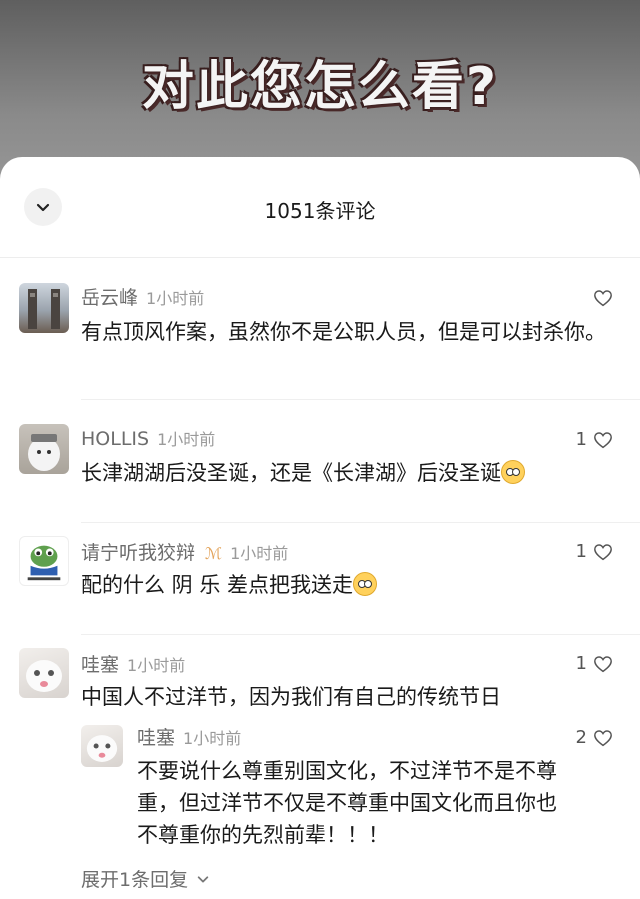 The image size is (640, 899). Describe the element at coordinates (156, 736) in the screenshot. I see `reply-author: 哇塞` at that location.